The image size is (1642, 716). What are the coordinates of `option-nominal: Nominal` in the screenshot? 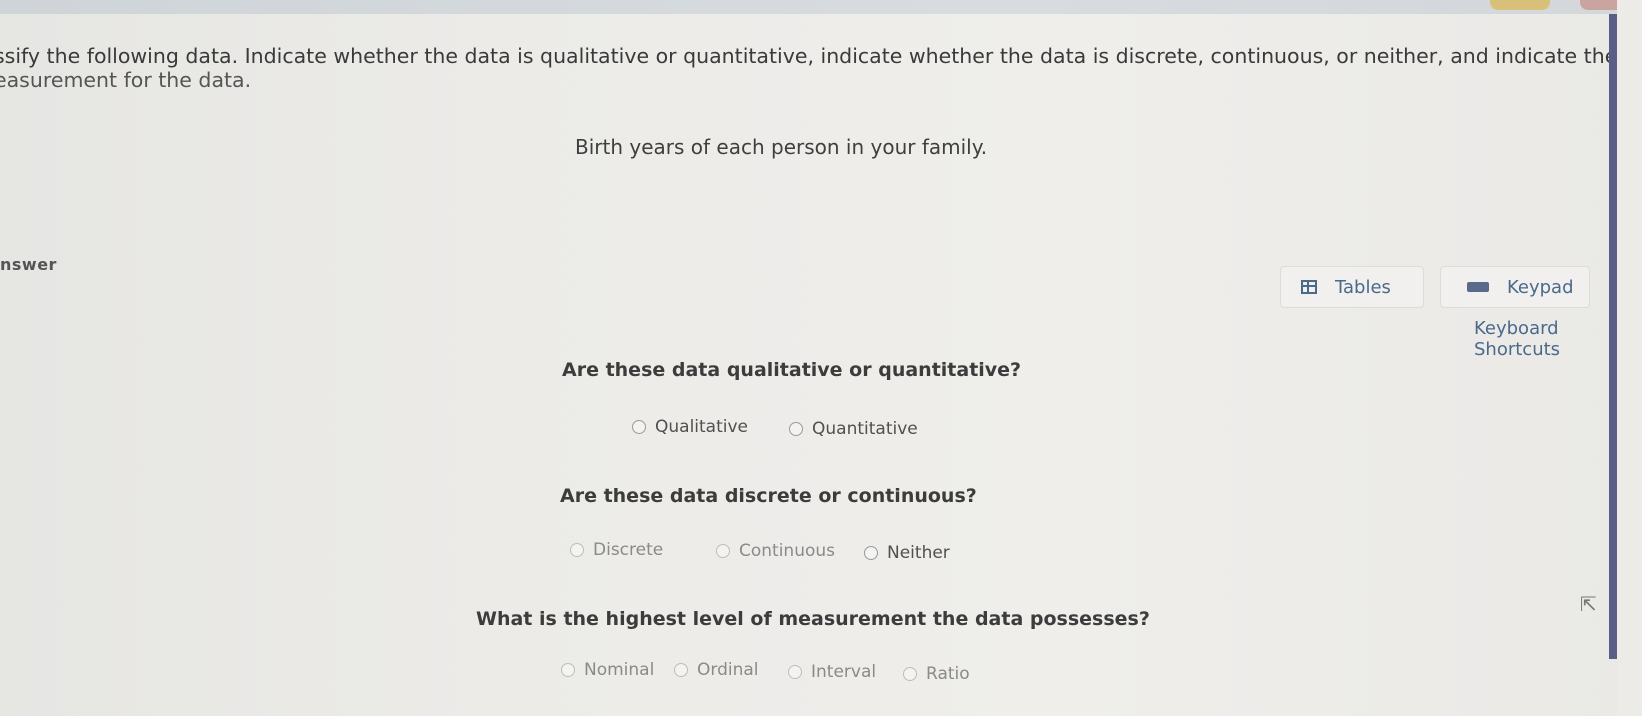 It's located at (607, 670).